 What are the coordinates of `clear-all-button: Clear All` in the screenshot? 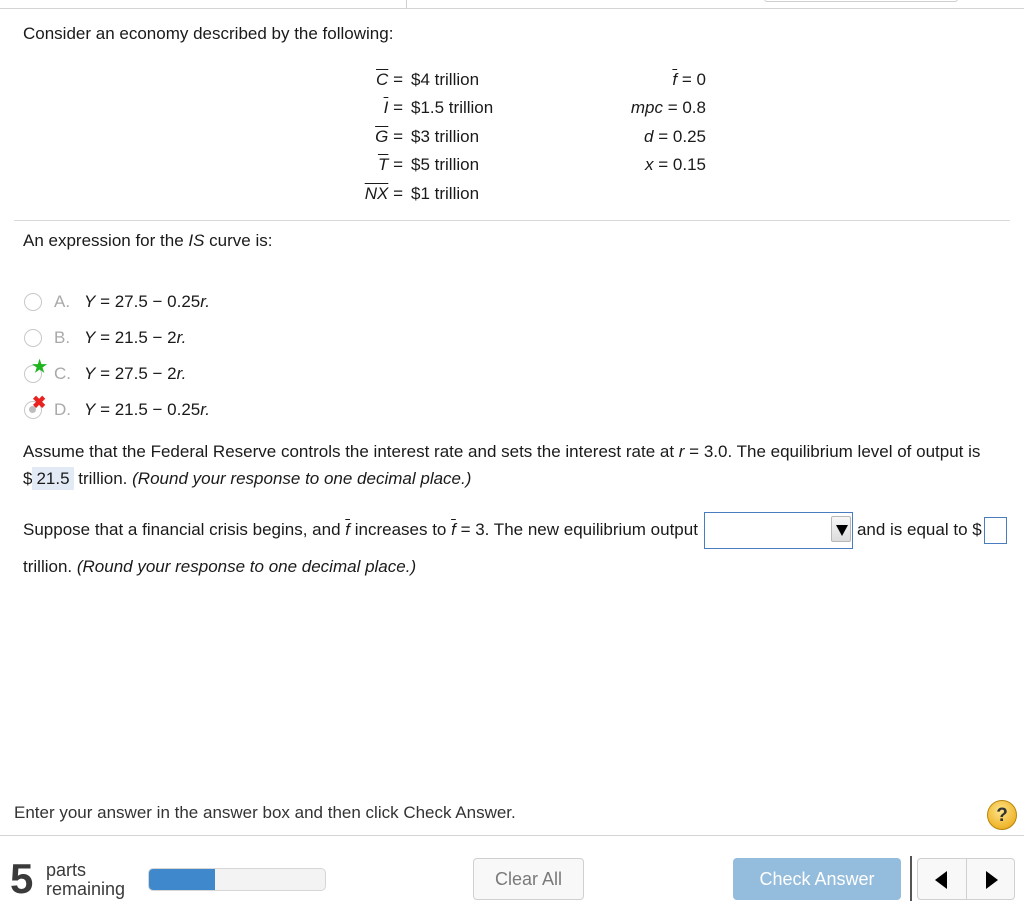 It's located at (528, 879).